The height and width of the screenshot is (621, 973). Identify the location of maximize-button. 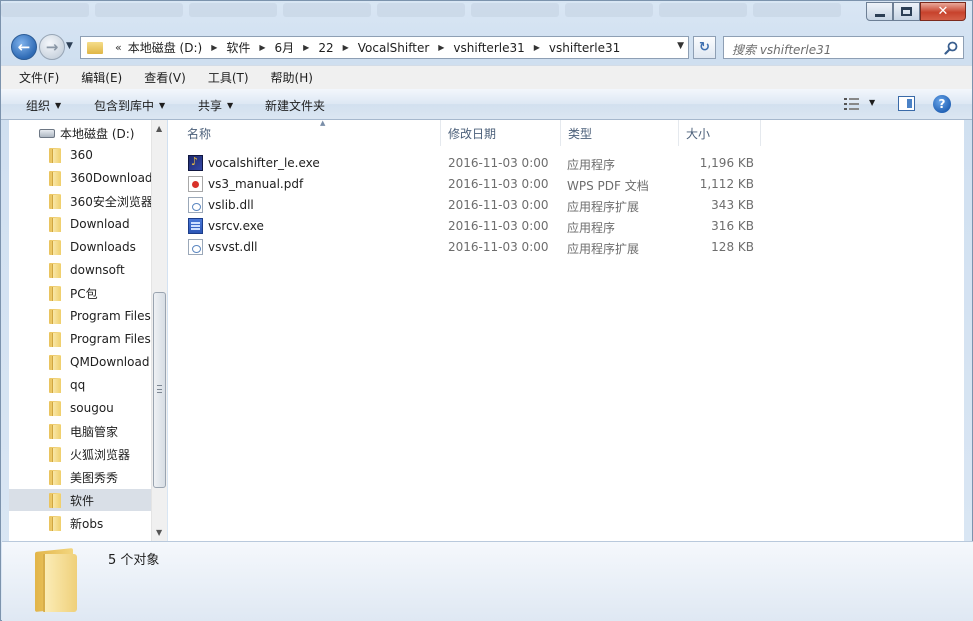
(906, 11).